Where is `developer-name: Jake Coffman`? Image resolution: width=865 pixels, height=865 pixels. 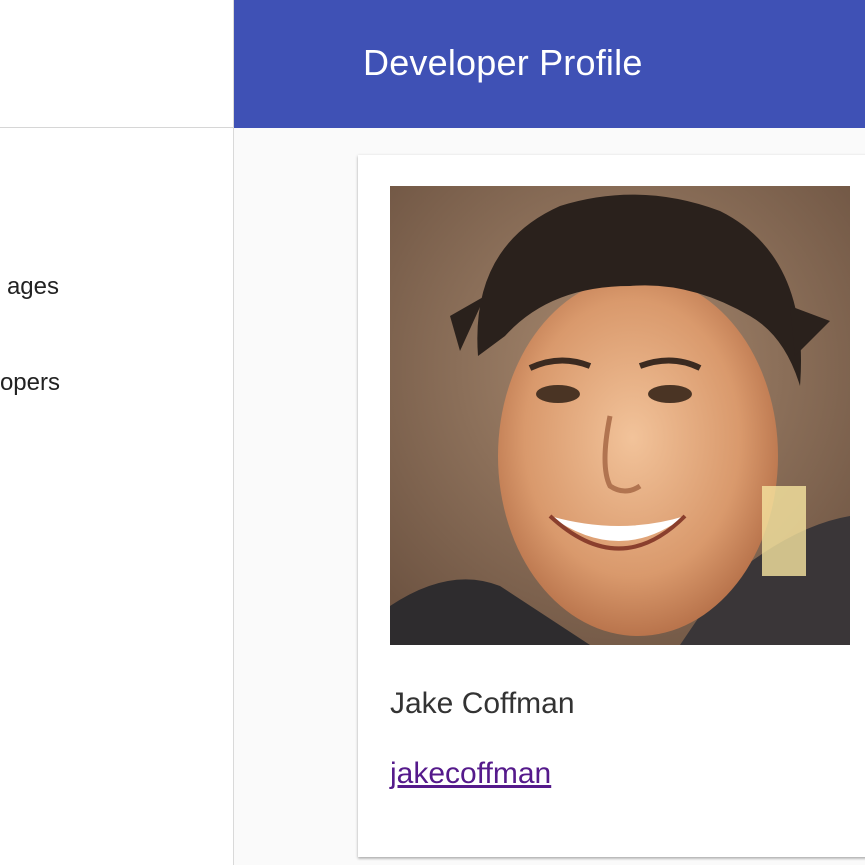
developer-name: Jake Coffman is located at coordinates (482, 703).